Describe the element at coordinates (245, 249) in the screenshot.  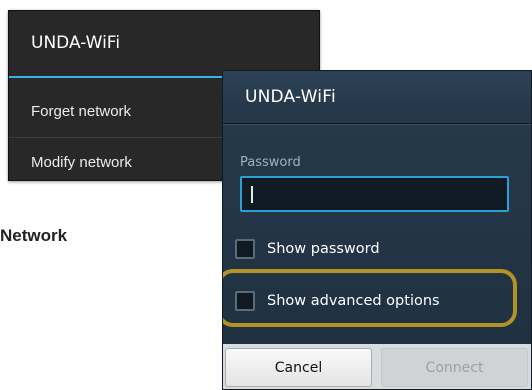
I see `show-password-checkbox` at that location.